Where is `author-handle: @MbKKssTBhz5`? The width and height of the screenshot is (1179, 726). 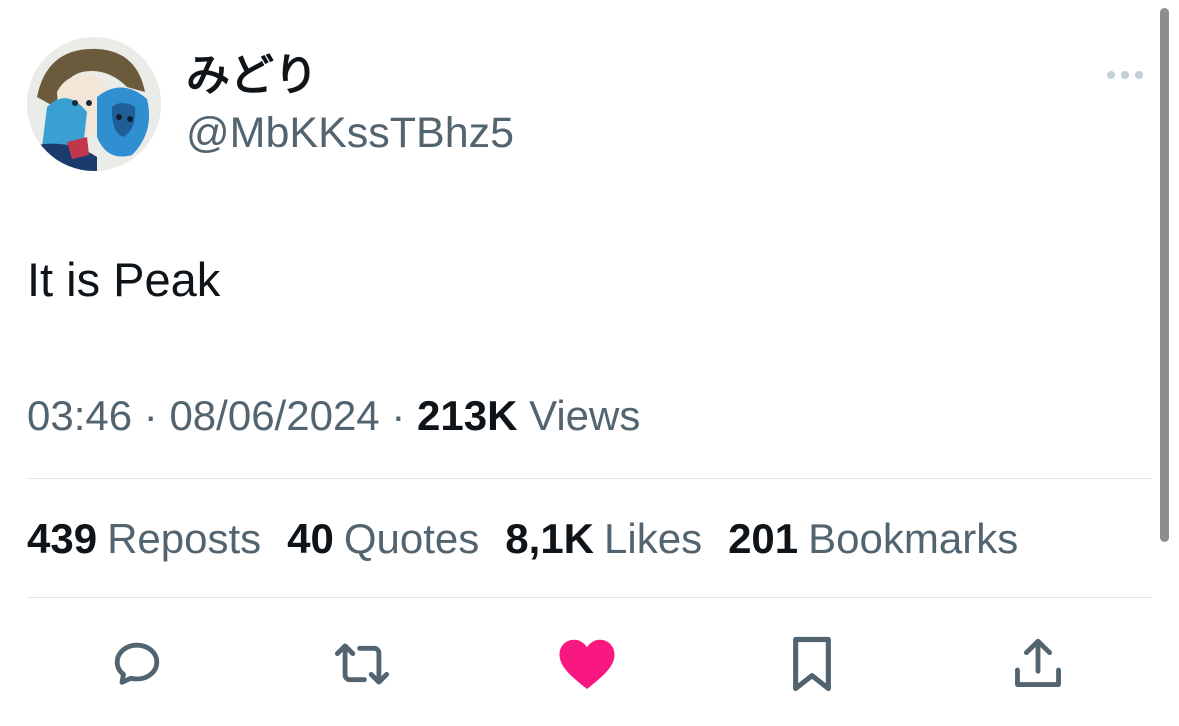
author-handle: @MbKKssTBhz5 is located at coordinates (350, 133).